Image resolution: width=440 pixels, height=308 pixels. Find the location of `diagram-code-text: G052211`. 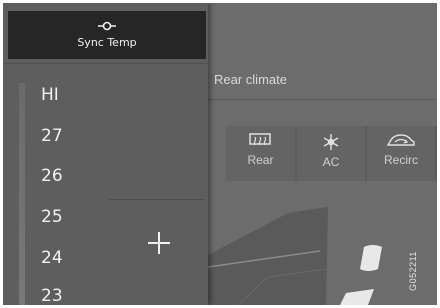

diagram-code-text: G052211 is located at coordinates (413, 271).